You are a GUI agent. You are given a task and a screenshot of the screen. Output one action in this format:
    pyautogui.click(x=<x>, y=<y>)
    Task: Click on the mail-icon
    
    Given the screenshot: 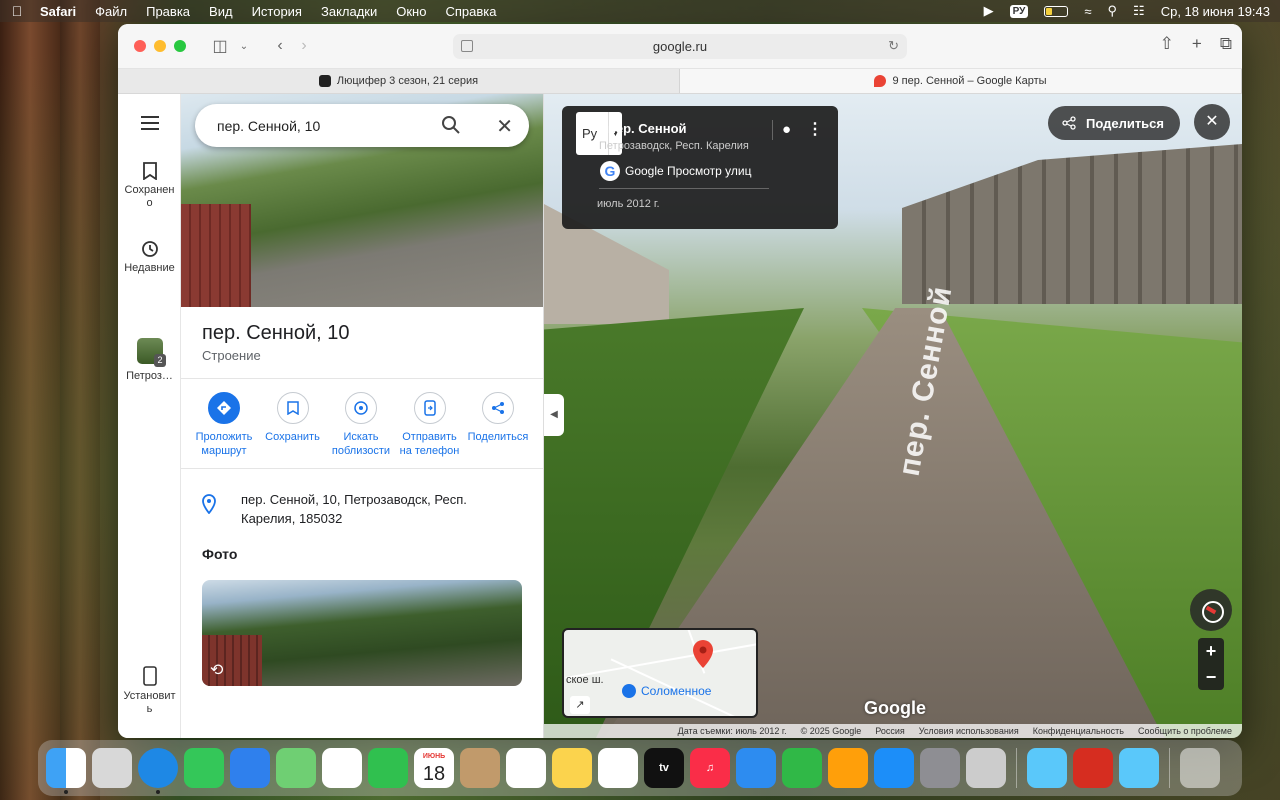 What is the action you would take?
    pyautogui.click(x=250, y=768)
    